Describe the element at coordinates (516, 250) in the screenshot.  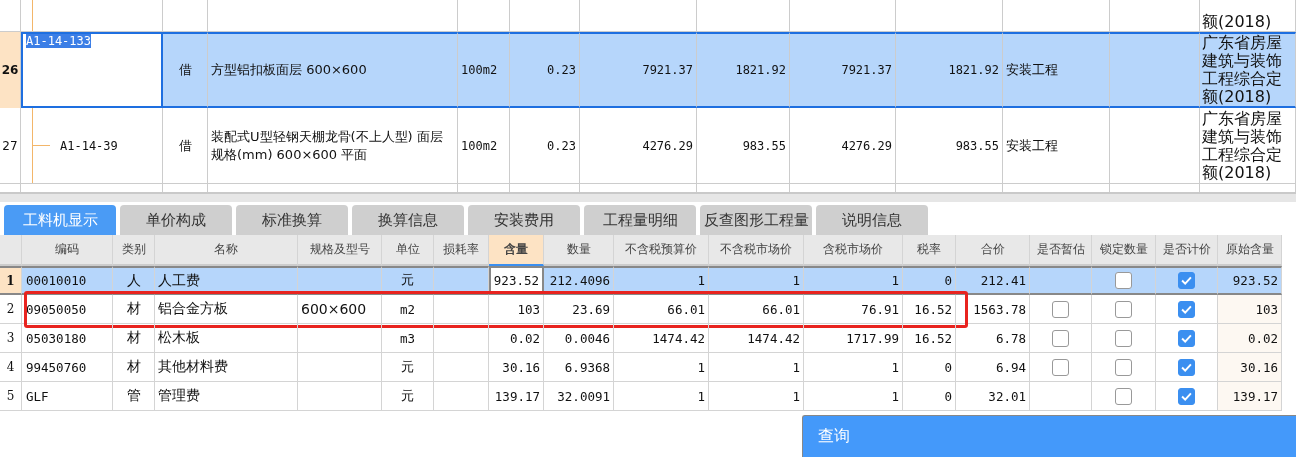
I see `column-header: 含量` at that location.